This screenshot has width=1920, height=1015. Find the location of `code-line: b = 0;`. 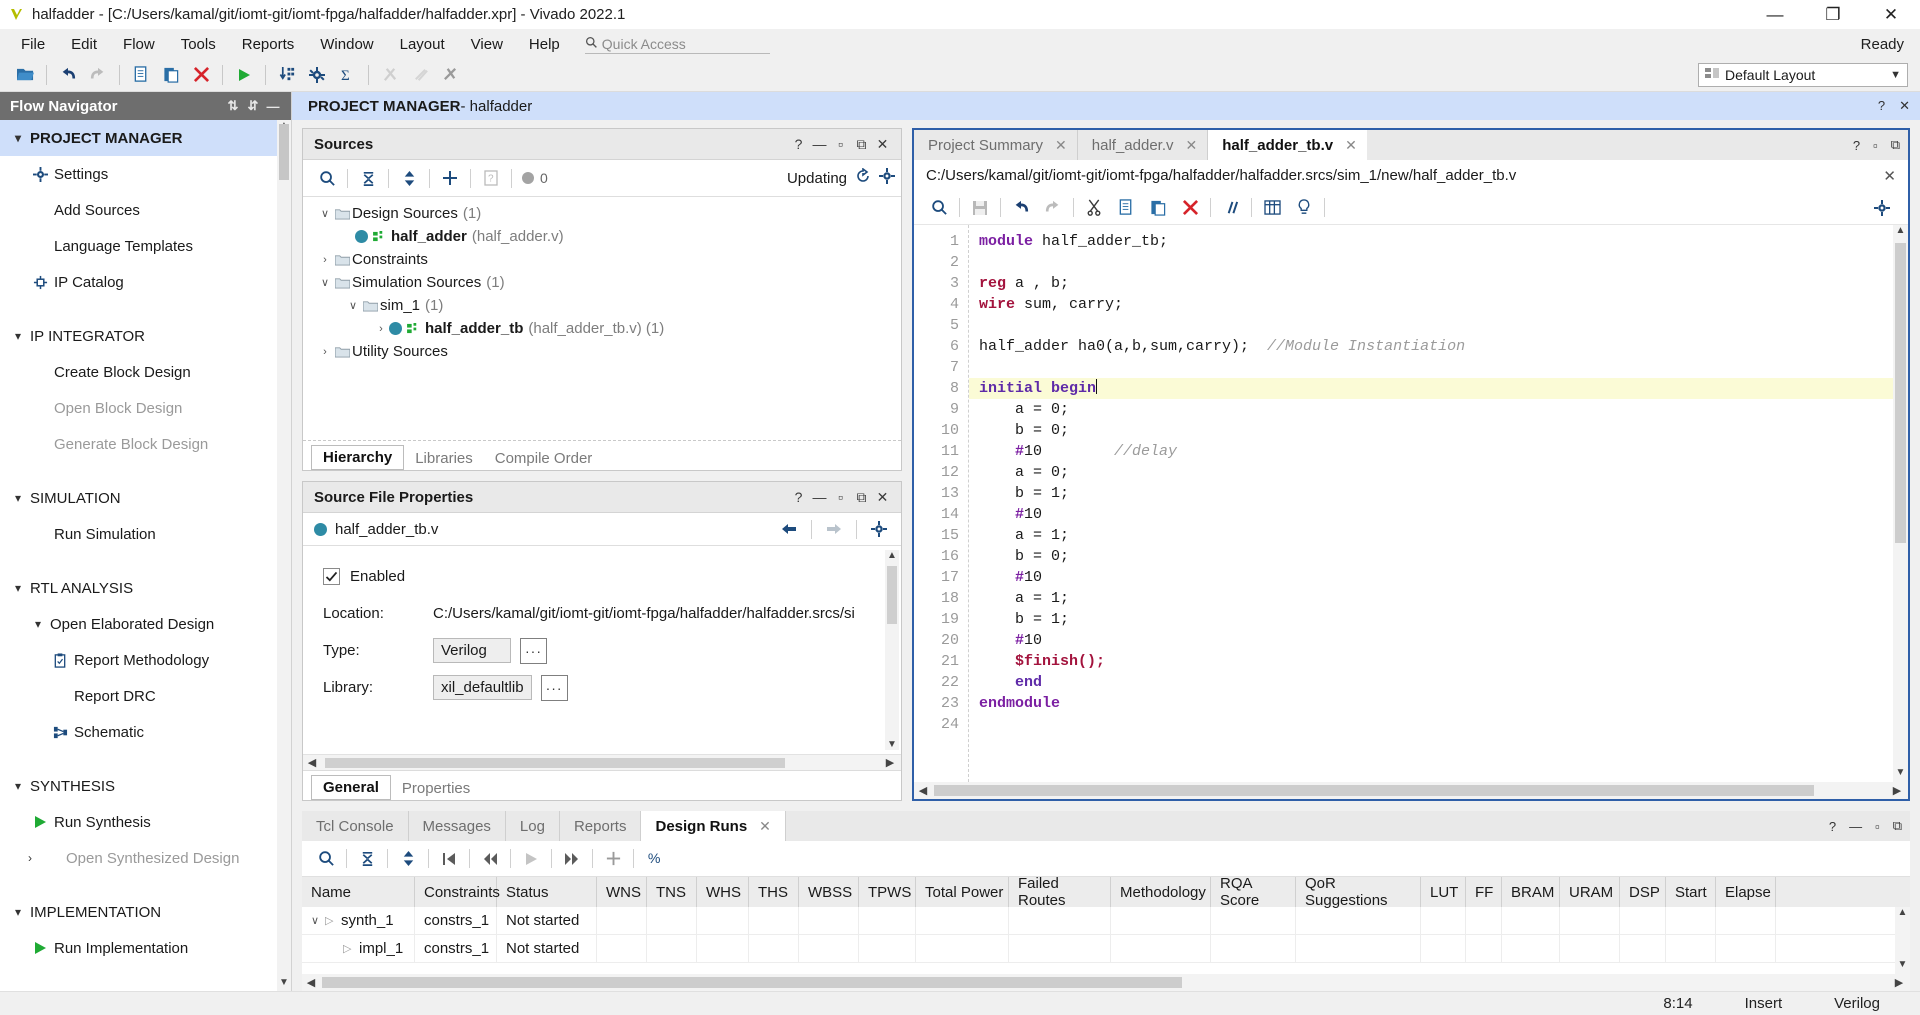

code-line: b = 0; is located at coordinates (1436, 430).